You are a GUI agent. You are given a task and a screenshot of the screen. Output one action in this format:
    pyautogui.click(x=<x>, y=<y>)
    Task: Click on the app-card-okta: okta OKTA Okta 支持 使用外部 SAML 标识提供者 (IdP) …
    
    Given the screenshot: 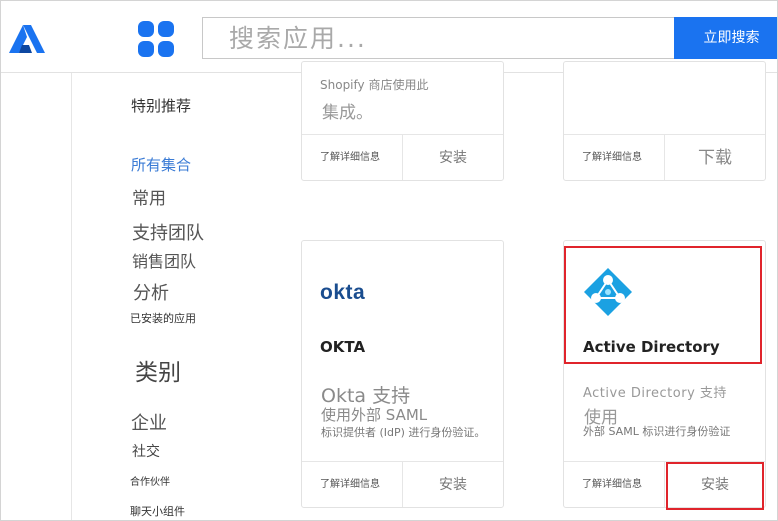 What is the action you would take?
    pyautogui.click(x=402, y=374)
    